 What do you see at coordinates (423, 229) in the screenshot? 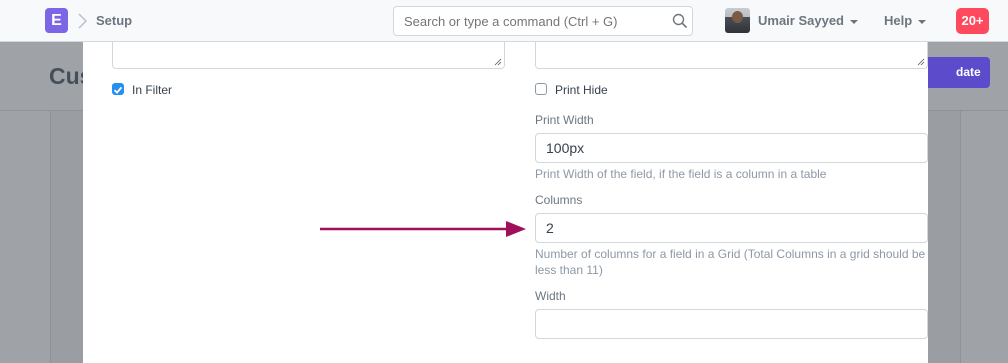
I see `annotation-arrow-icon` at bounding box center [423, 229].